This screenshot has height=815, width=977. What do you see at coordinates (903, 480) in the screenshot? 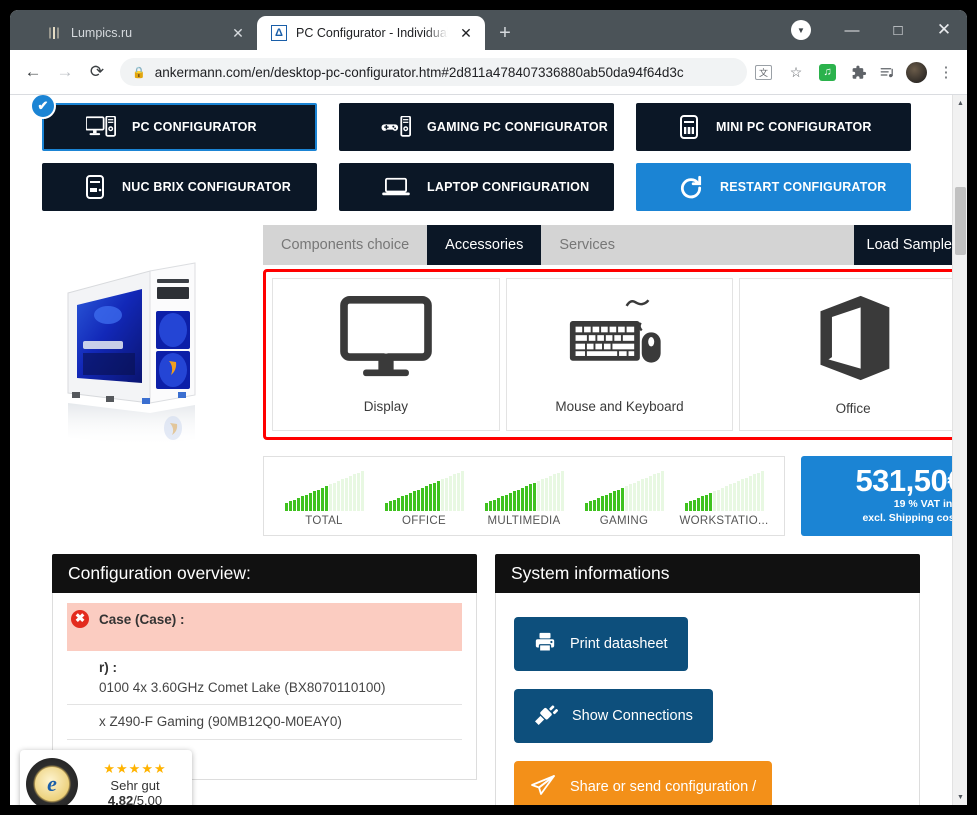
I see `price-amount: 531,50€` at bounding box center [903, 480].